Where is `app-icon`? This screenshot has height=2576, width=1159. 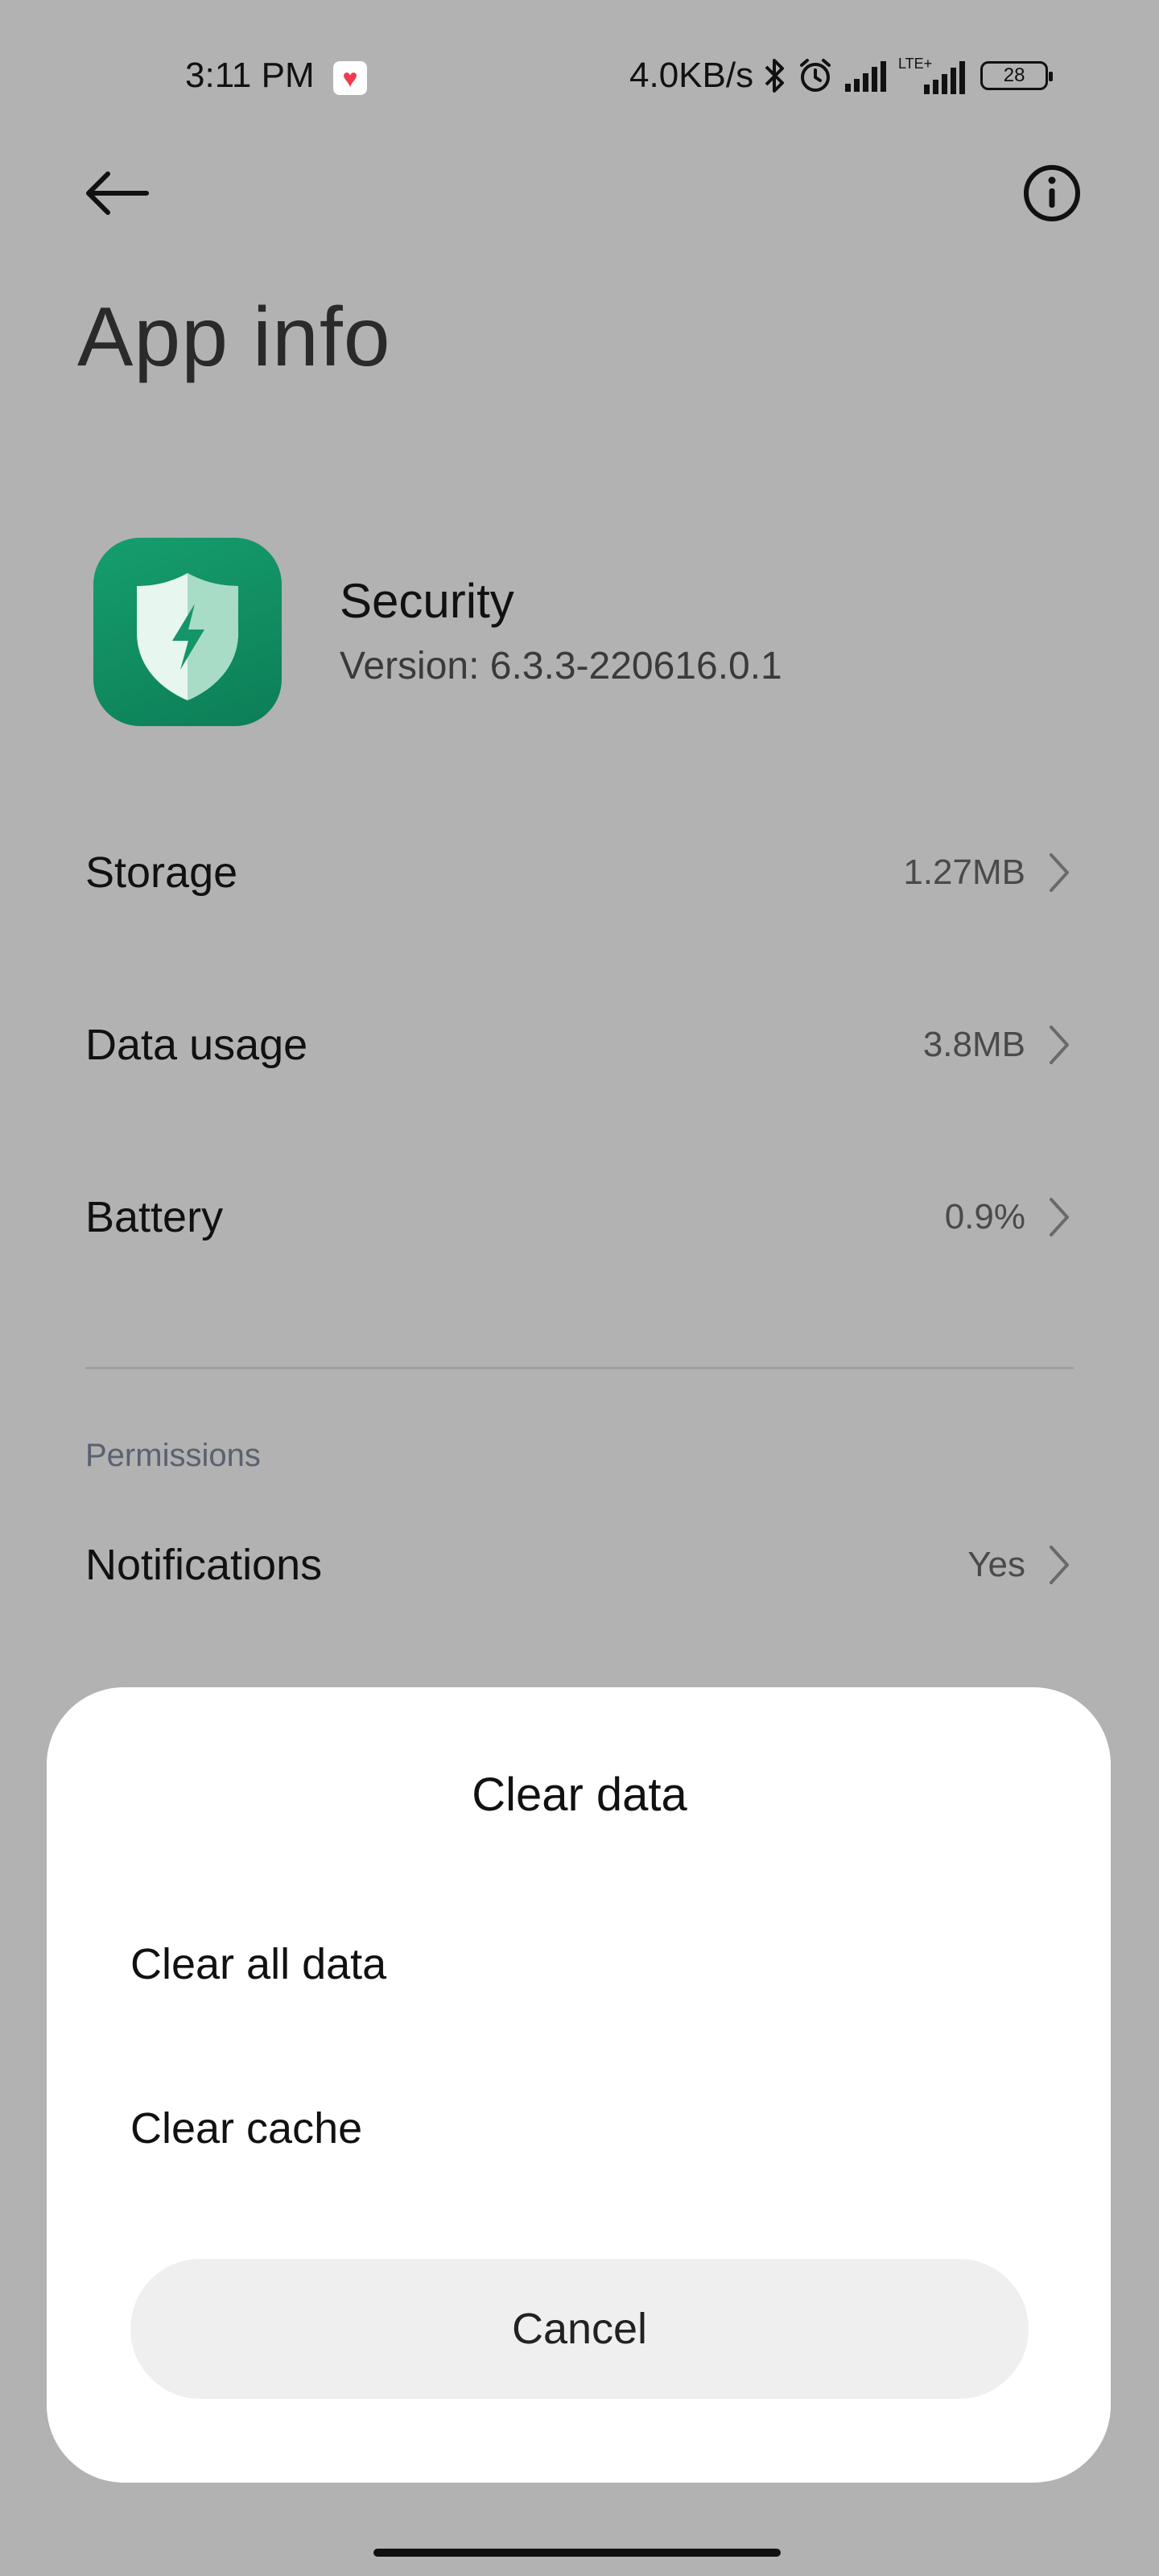 app-icon is located at coordinates (187, 632).